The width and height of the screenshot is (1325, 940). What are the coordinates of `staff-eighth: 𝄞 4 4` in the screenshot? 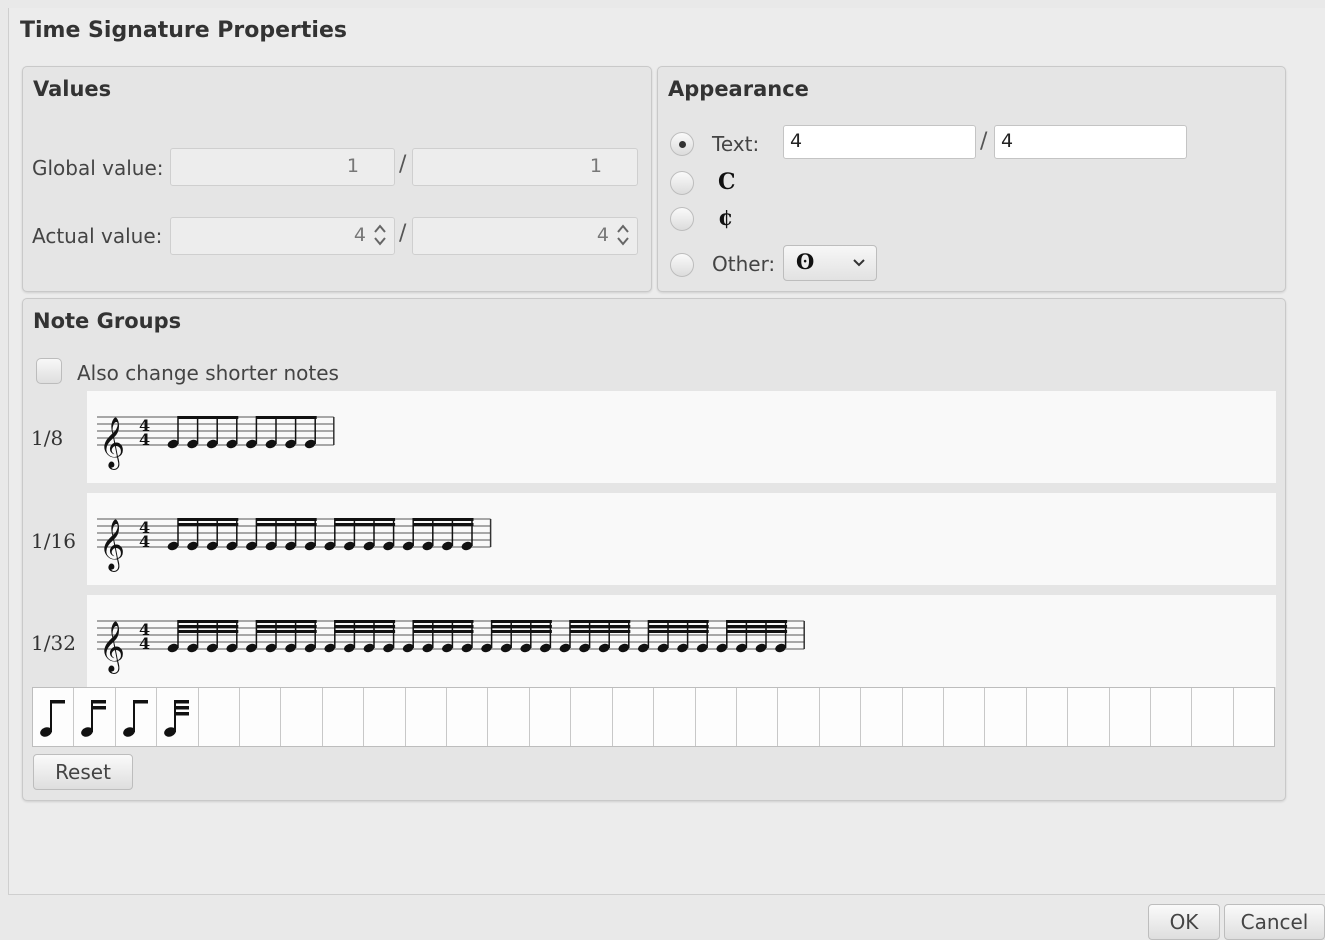 It's located at (681, 437).